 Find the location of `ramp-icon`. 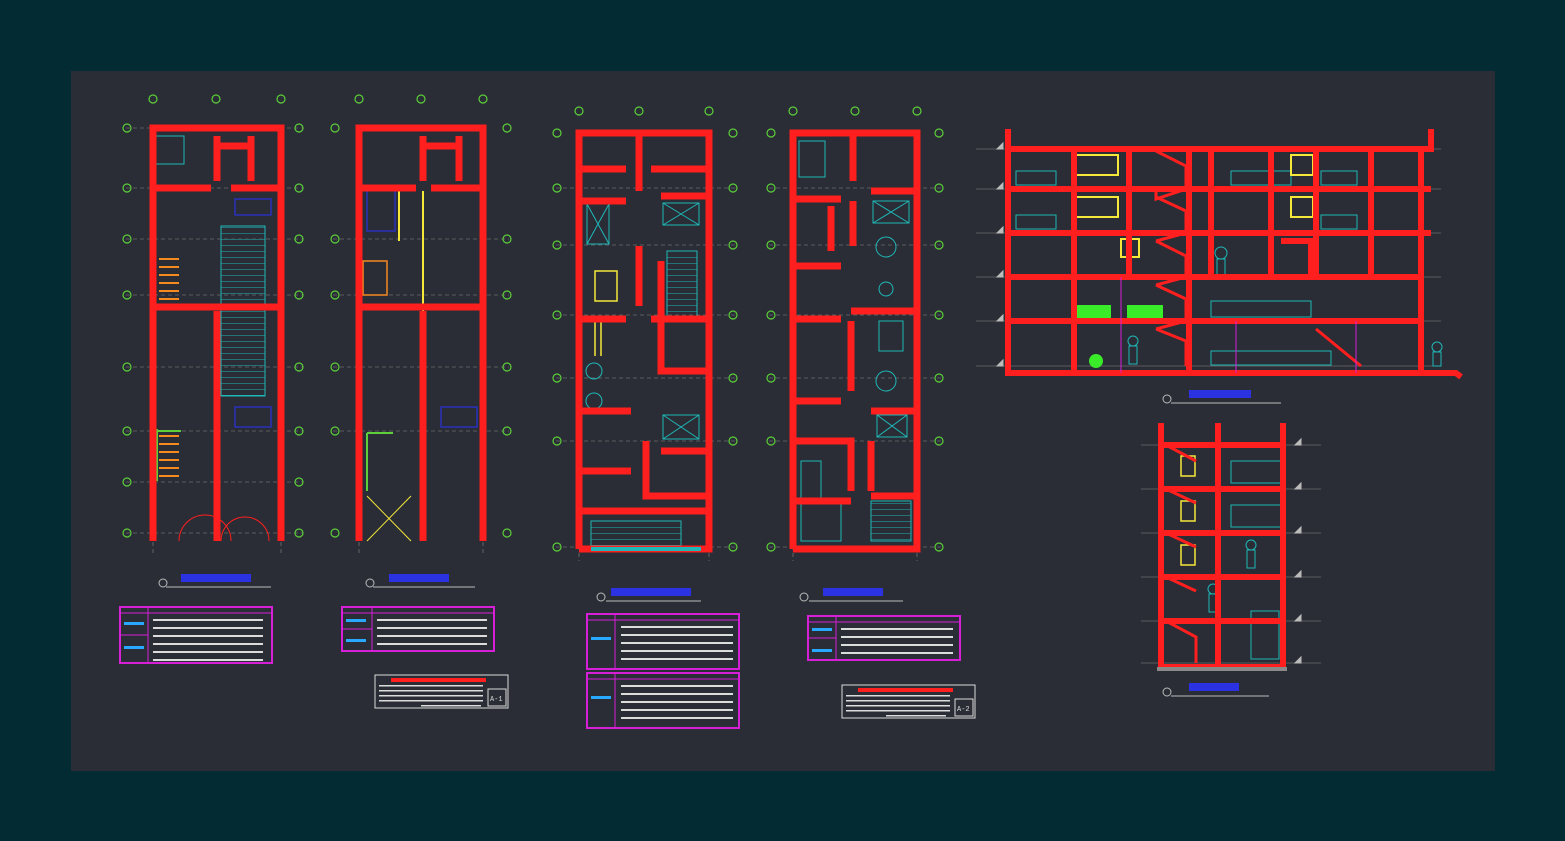

ramp-icon is located at coordinates (243, 311).